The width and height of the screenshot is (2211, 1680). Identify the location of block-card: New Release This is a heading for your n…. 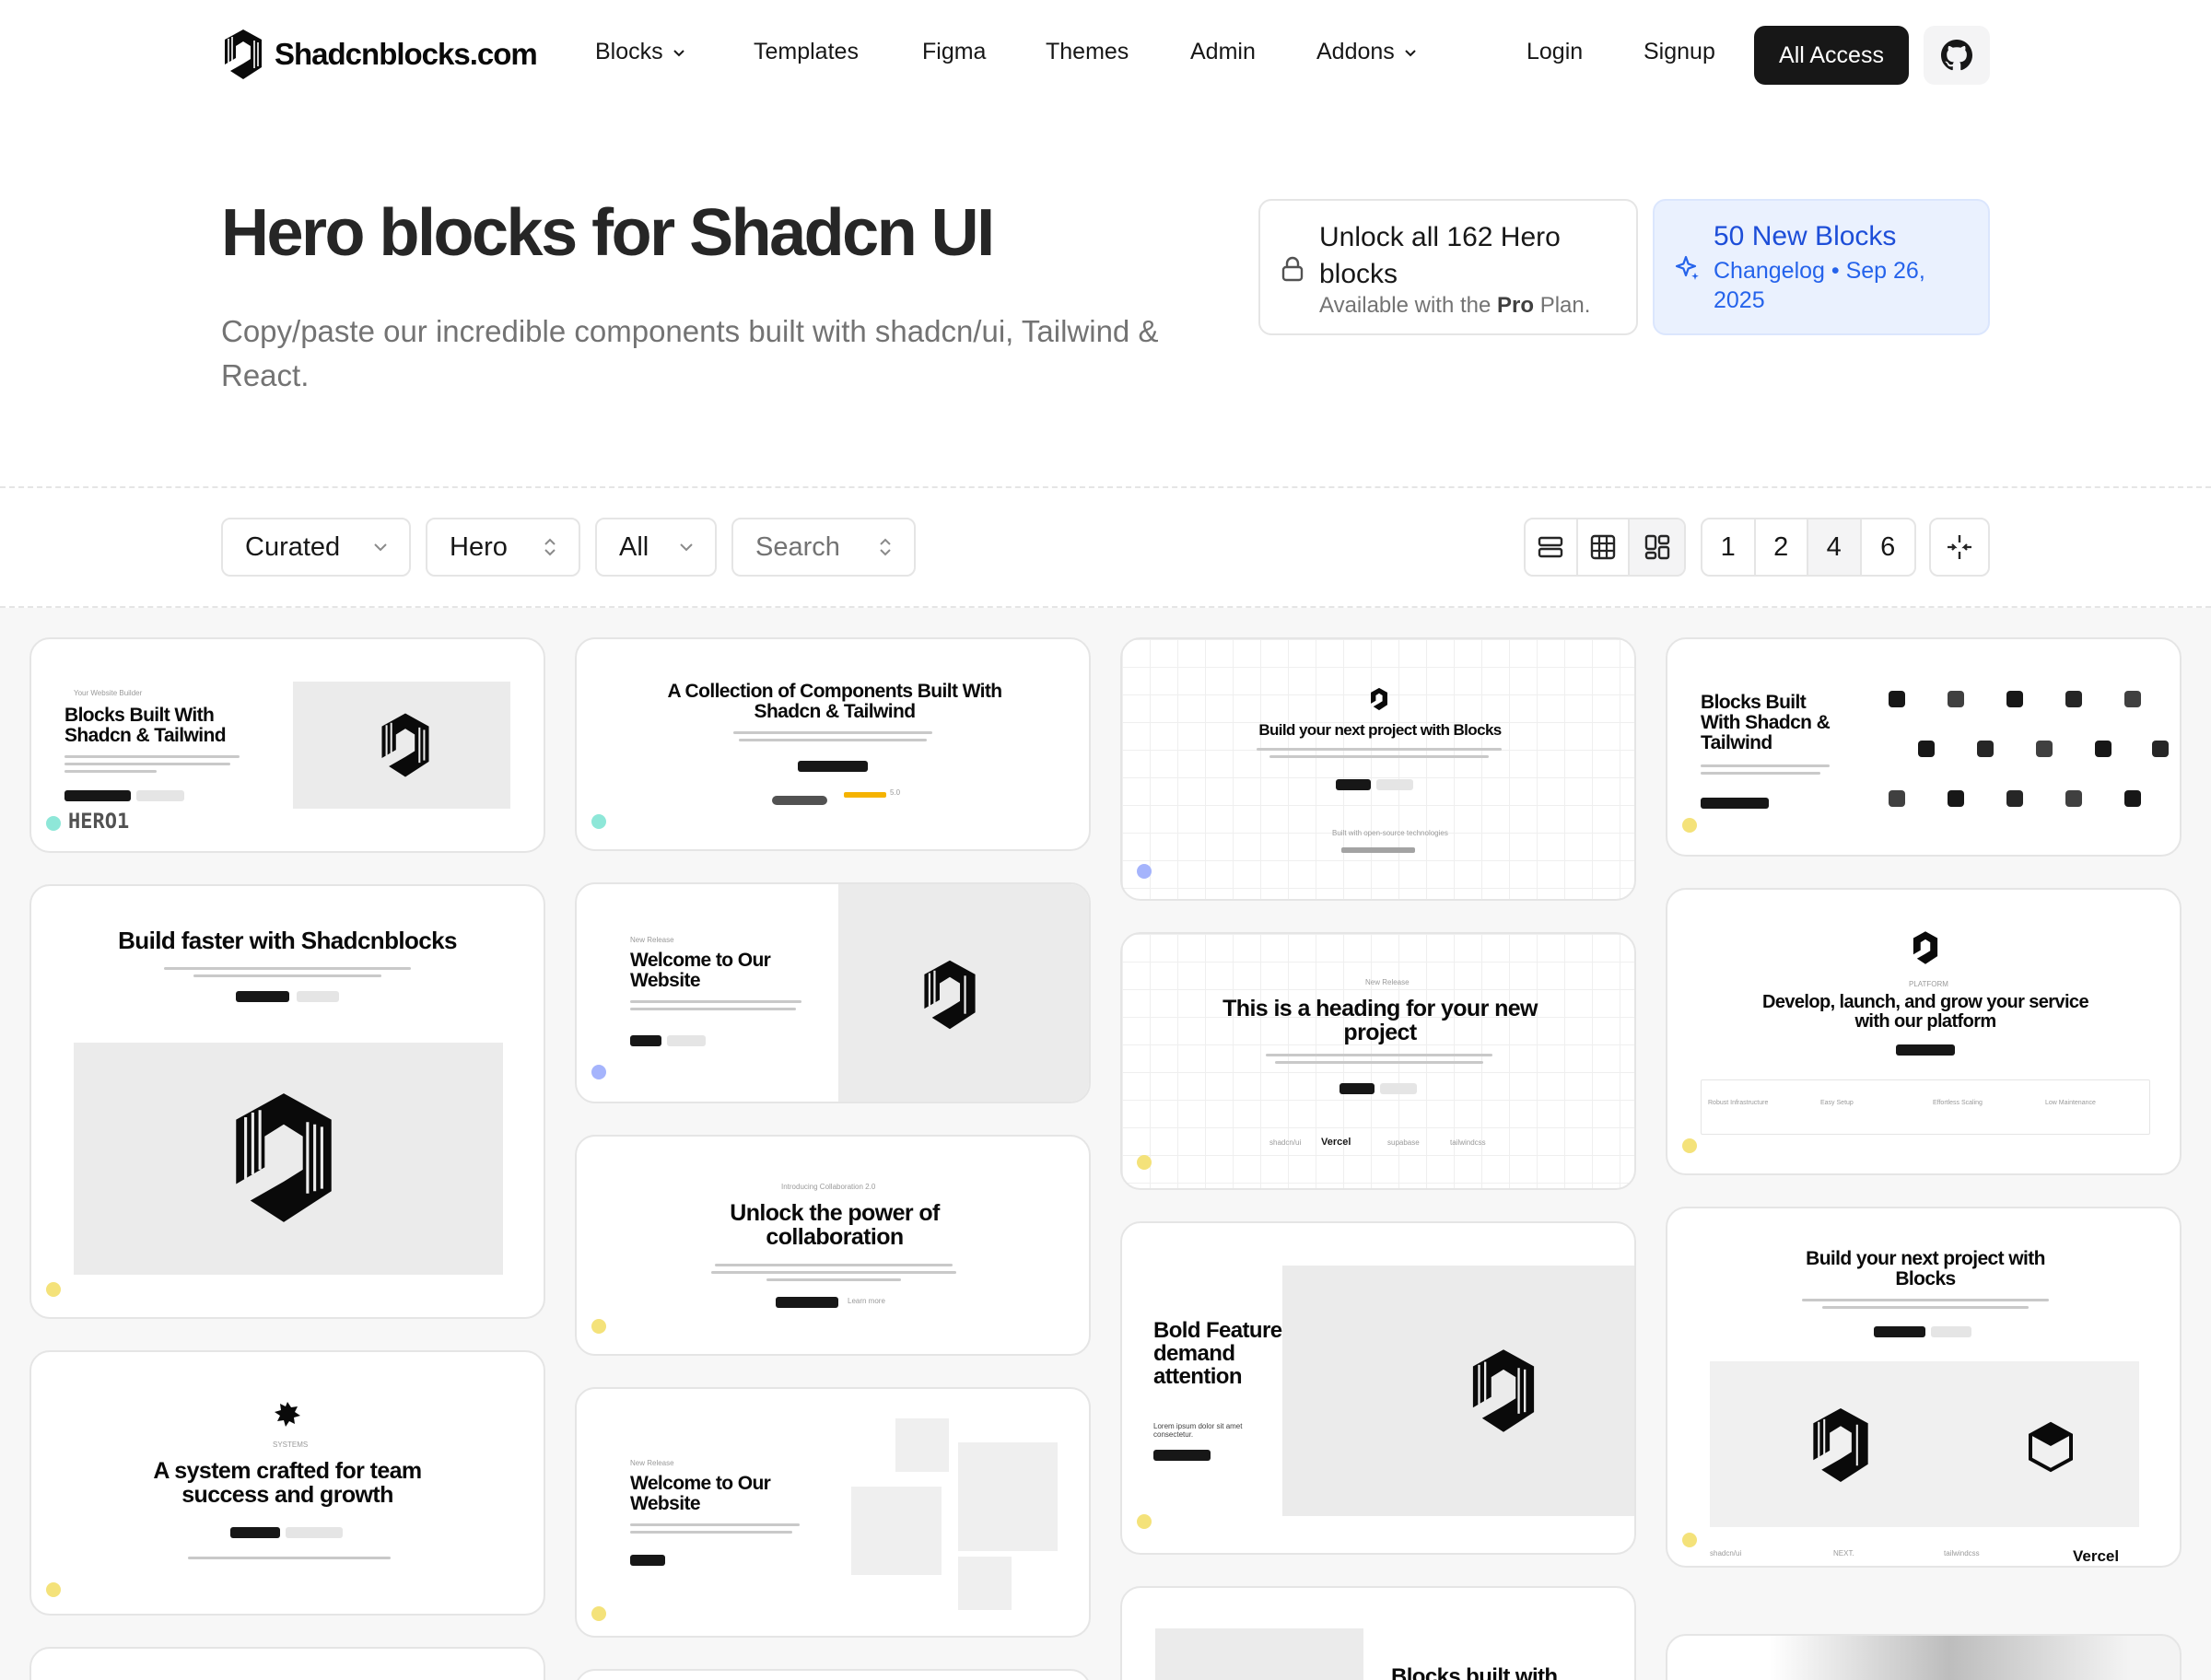
(1378, 1061).